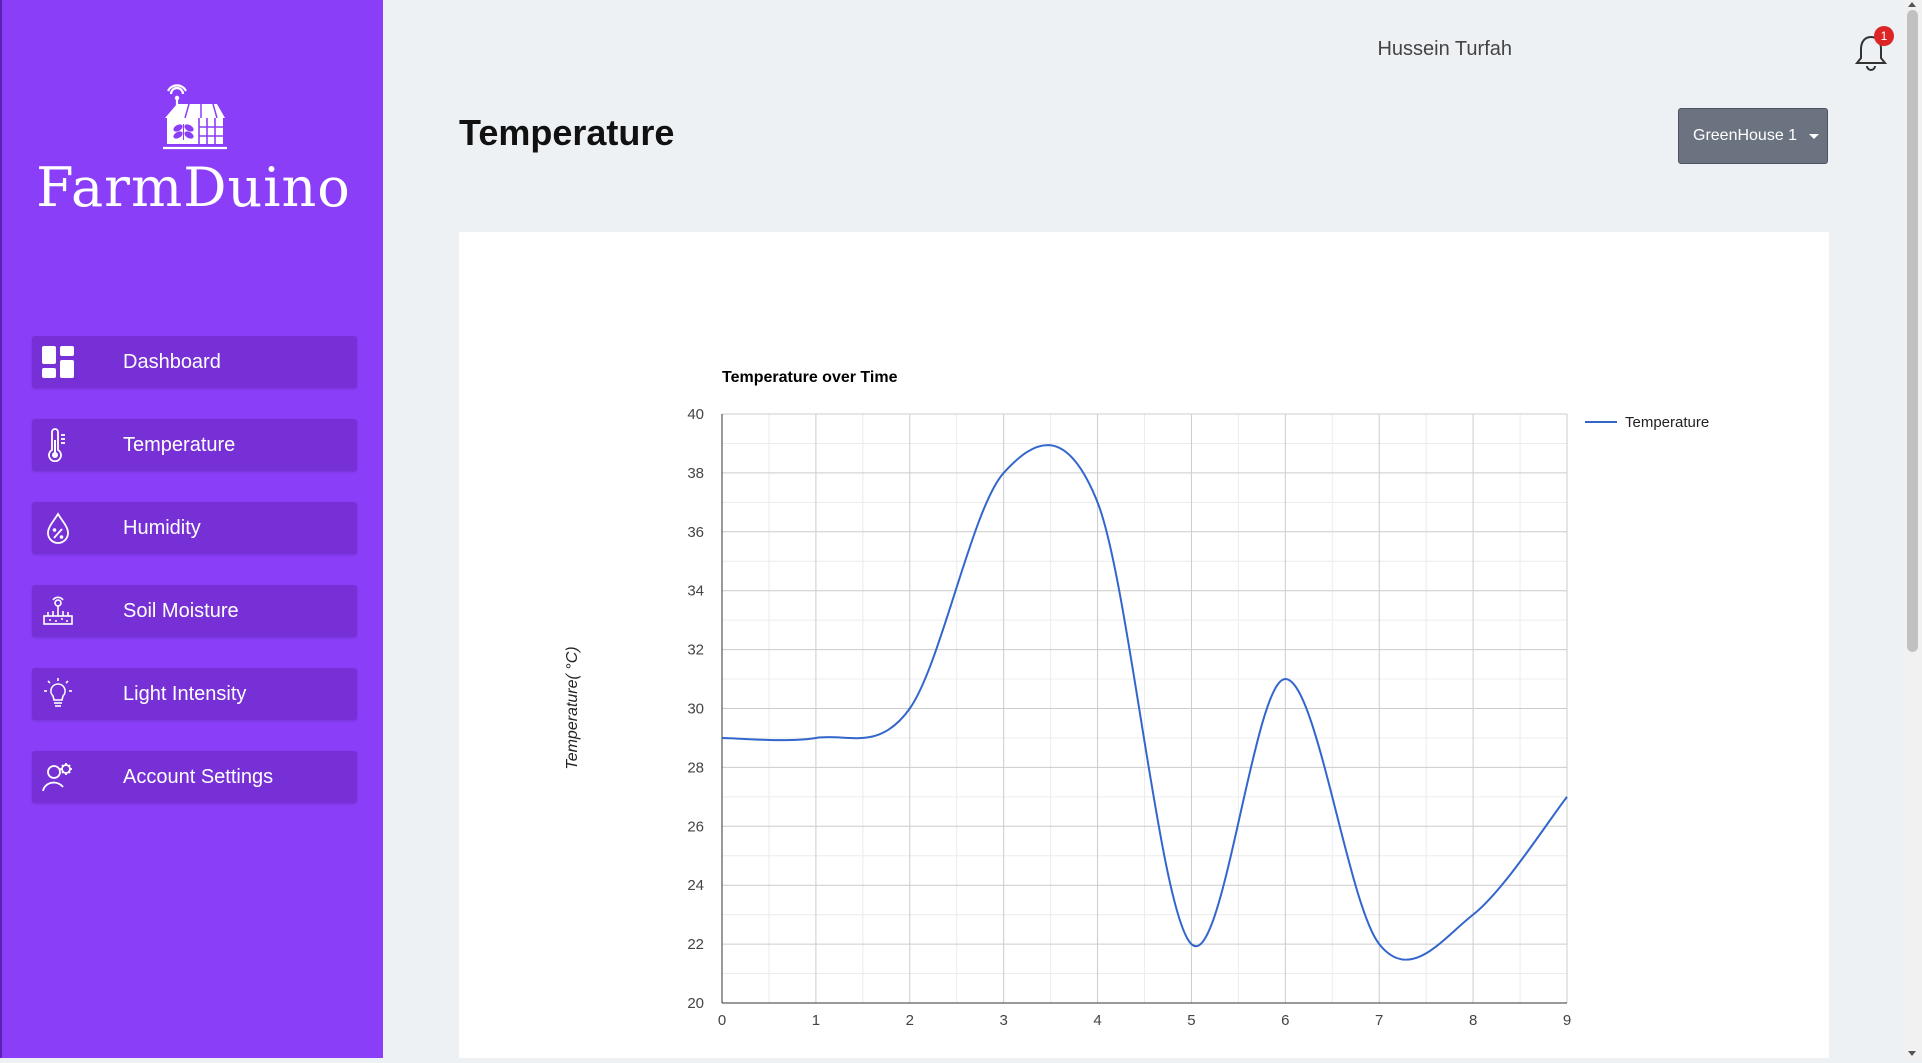  What do you see at coordinates (58, 362) in the screenshot?
I see `dashboard-icon` at bounding box center [58, 362].